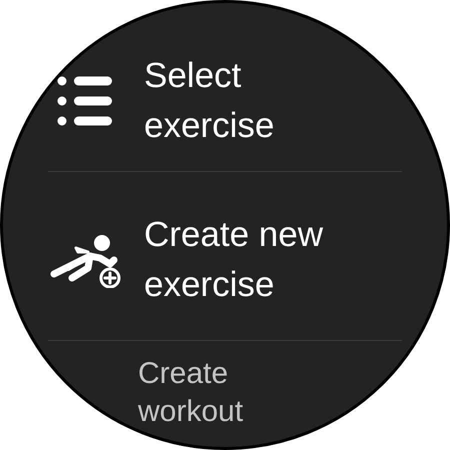 Image resolution: width=450 pixels, height=450 pixels. Describe the element at coordinates (85, 260) in the screenshot. I see `runner-add-icon` at that location.